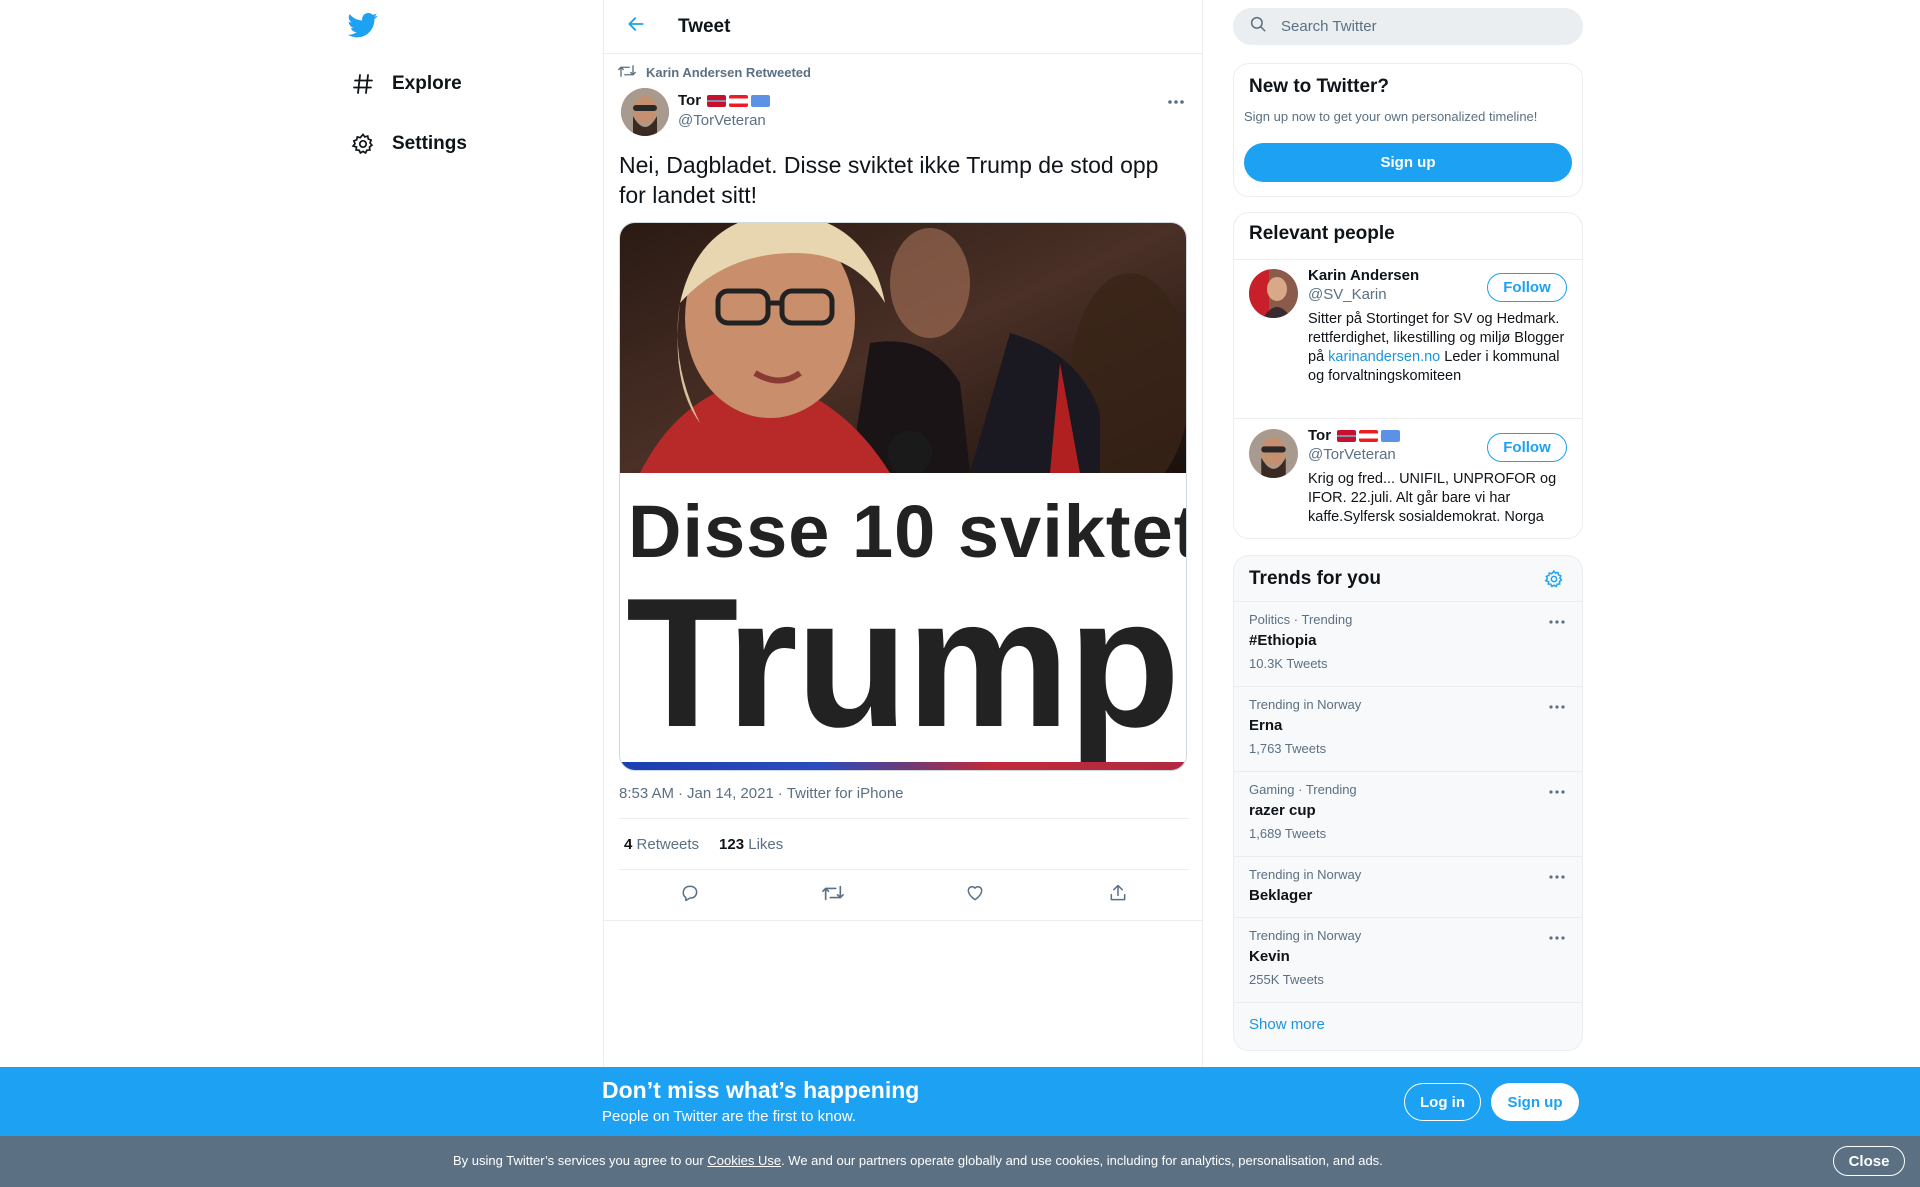 This screenshot has width=1920, height=1187. Describe the element at coordinates (1408, 959) in the screenshot. I see `trend-item: Trending in Norway Kevin 255K Tweets` at that location.